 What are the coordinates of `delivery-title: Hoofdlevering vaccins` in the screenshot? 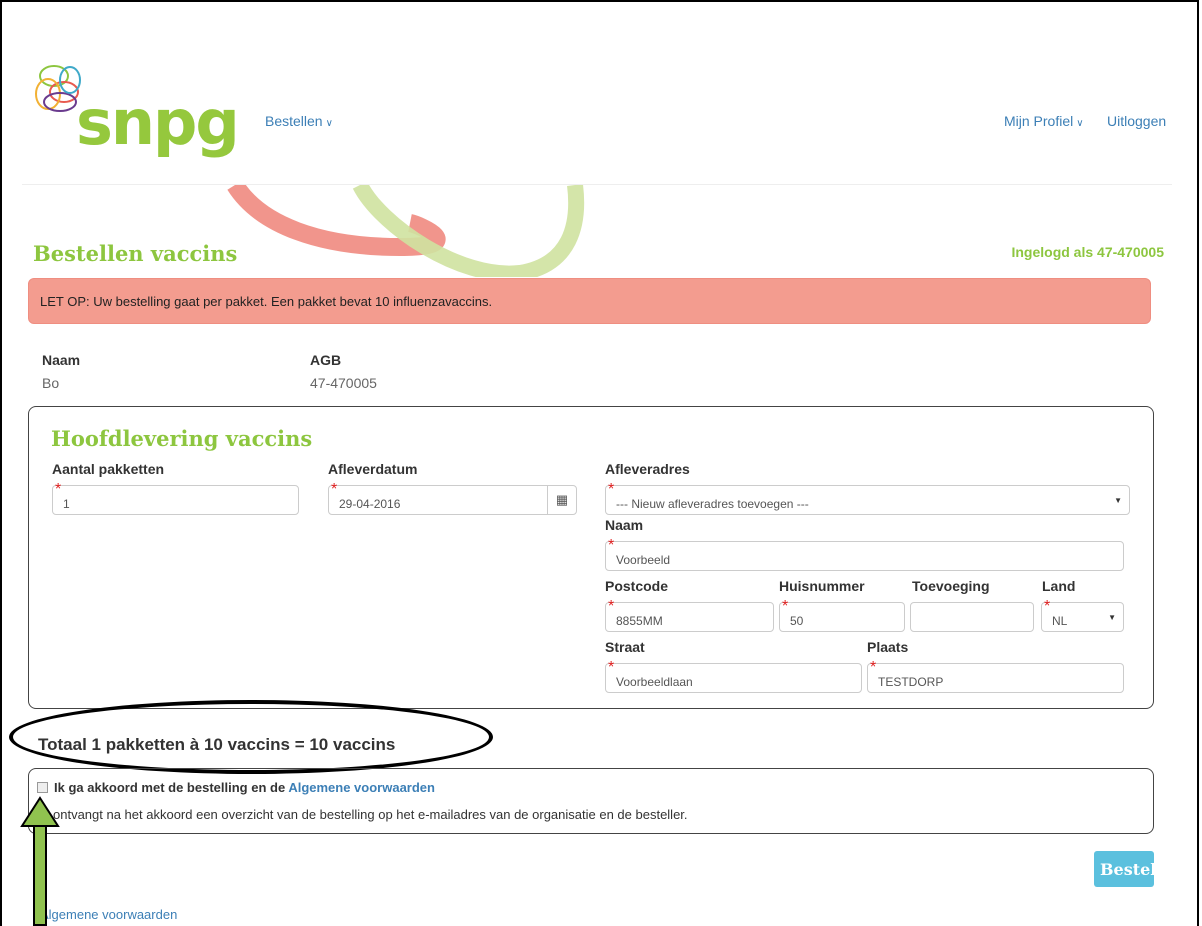 It's located at (182, 438).